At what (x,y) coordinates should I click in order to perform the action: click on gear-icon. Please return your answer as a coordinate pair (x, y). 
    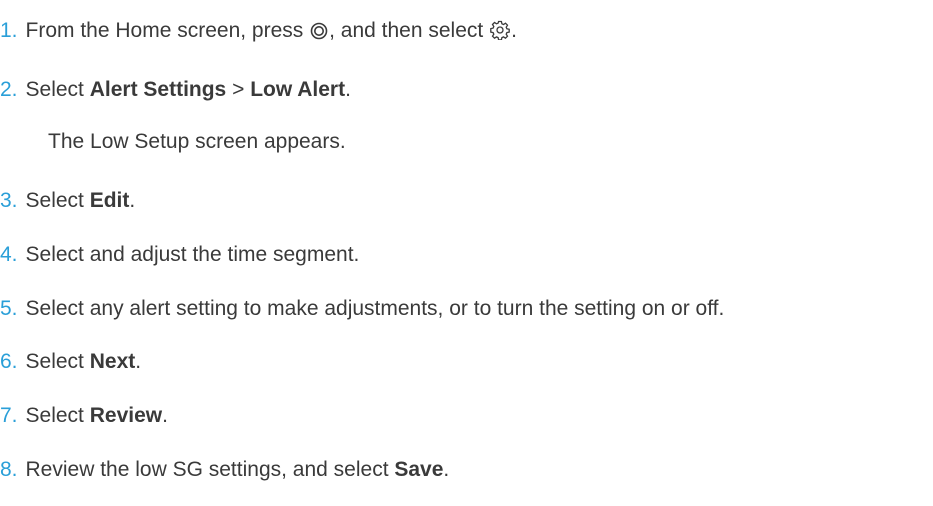
    Looking at the image, I should click on (500, 34).